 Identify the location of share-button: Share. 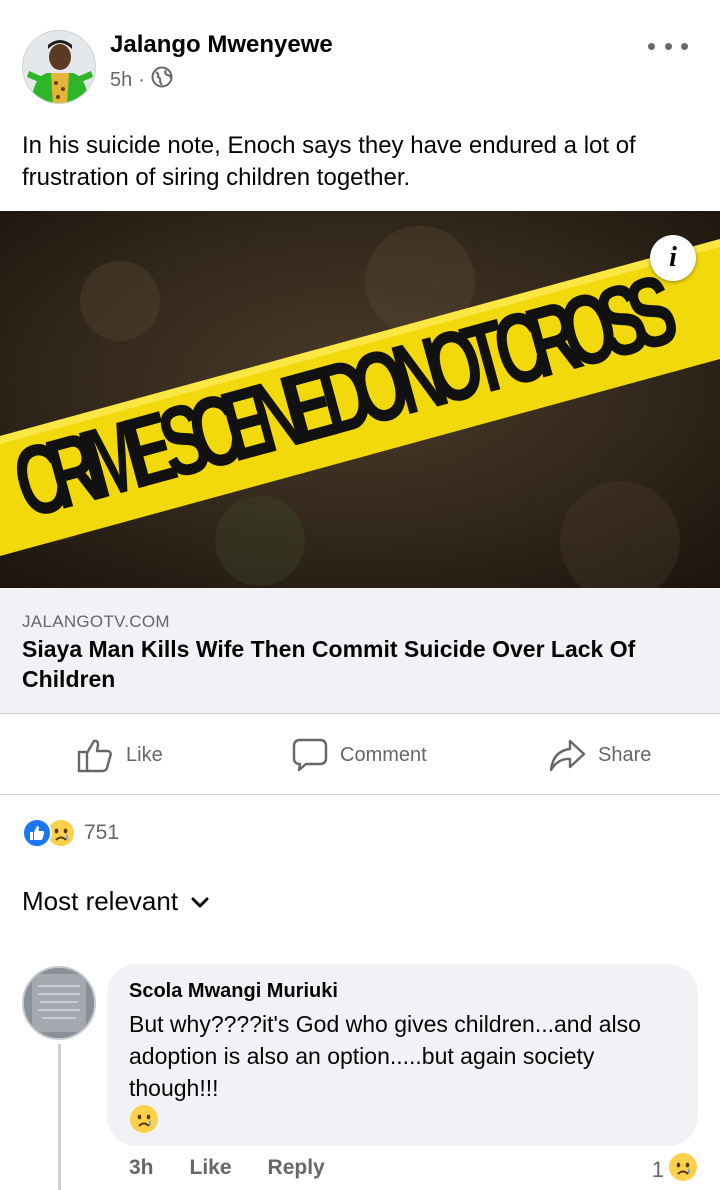
(599, 755).